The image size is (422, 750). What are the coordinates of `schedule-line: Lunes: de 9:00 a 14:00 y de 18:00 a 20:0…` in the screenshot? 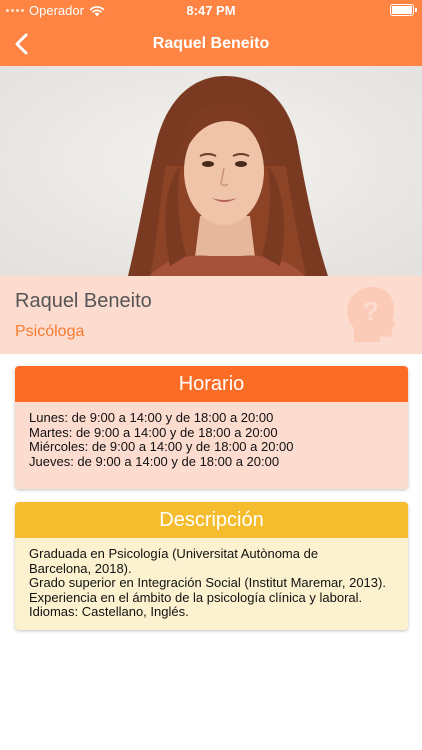 It's located at (151, 417).